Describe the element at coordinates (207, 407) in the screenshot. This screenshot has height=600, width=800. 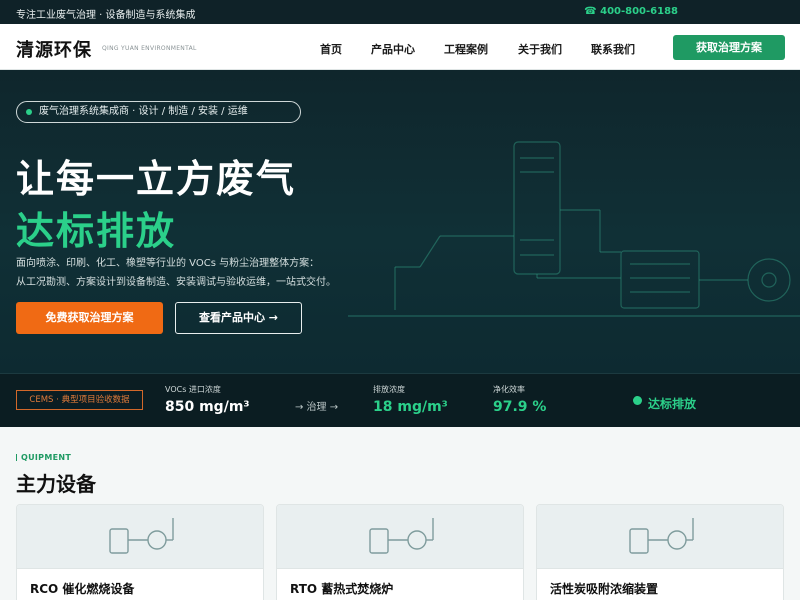
I see `inlet-value: 850 mg/m³` at that location.